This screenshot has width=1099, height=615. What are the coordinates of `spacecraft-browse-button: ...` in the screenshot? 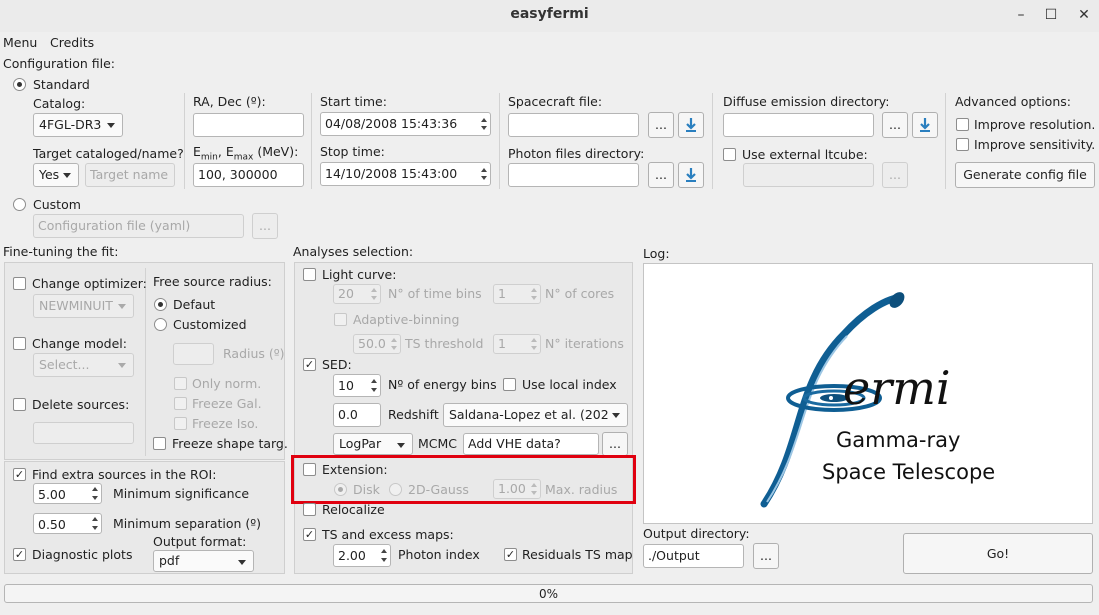 It's located at (661, 125).